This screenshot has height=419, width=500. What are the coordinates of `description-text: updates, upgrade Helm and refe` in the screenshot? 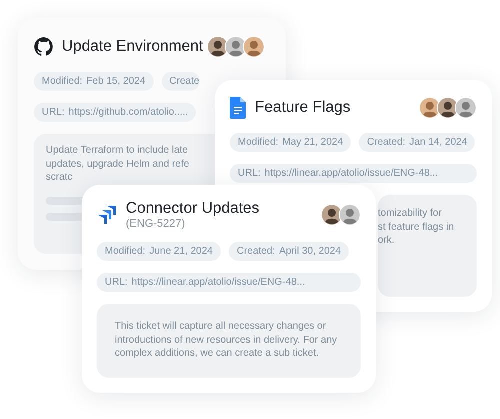 It's located at (118, 164).